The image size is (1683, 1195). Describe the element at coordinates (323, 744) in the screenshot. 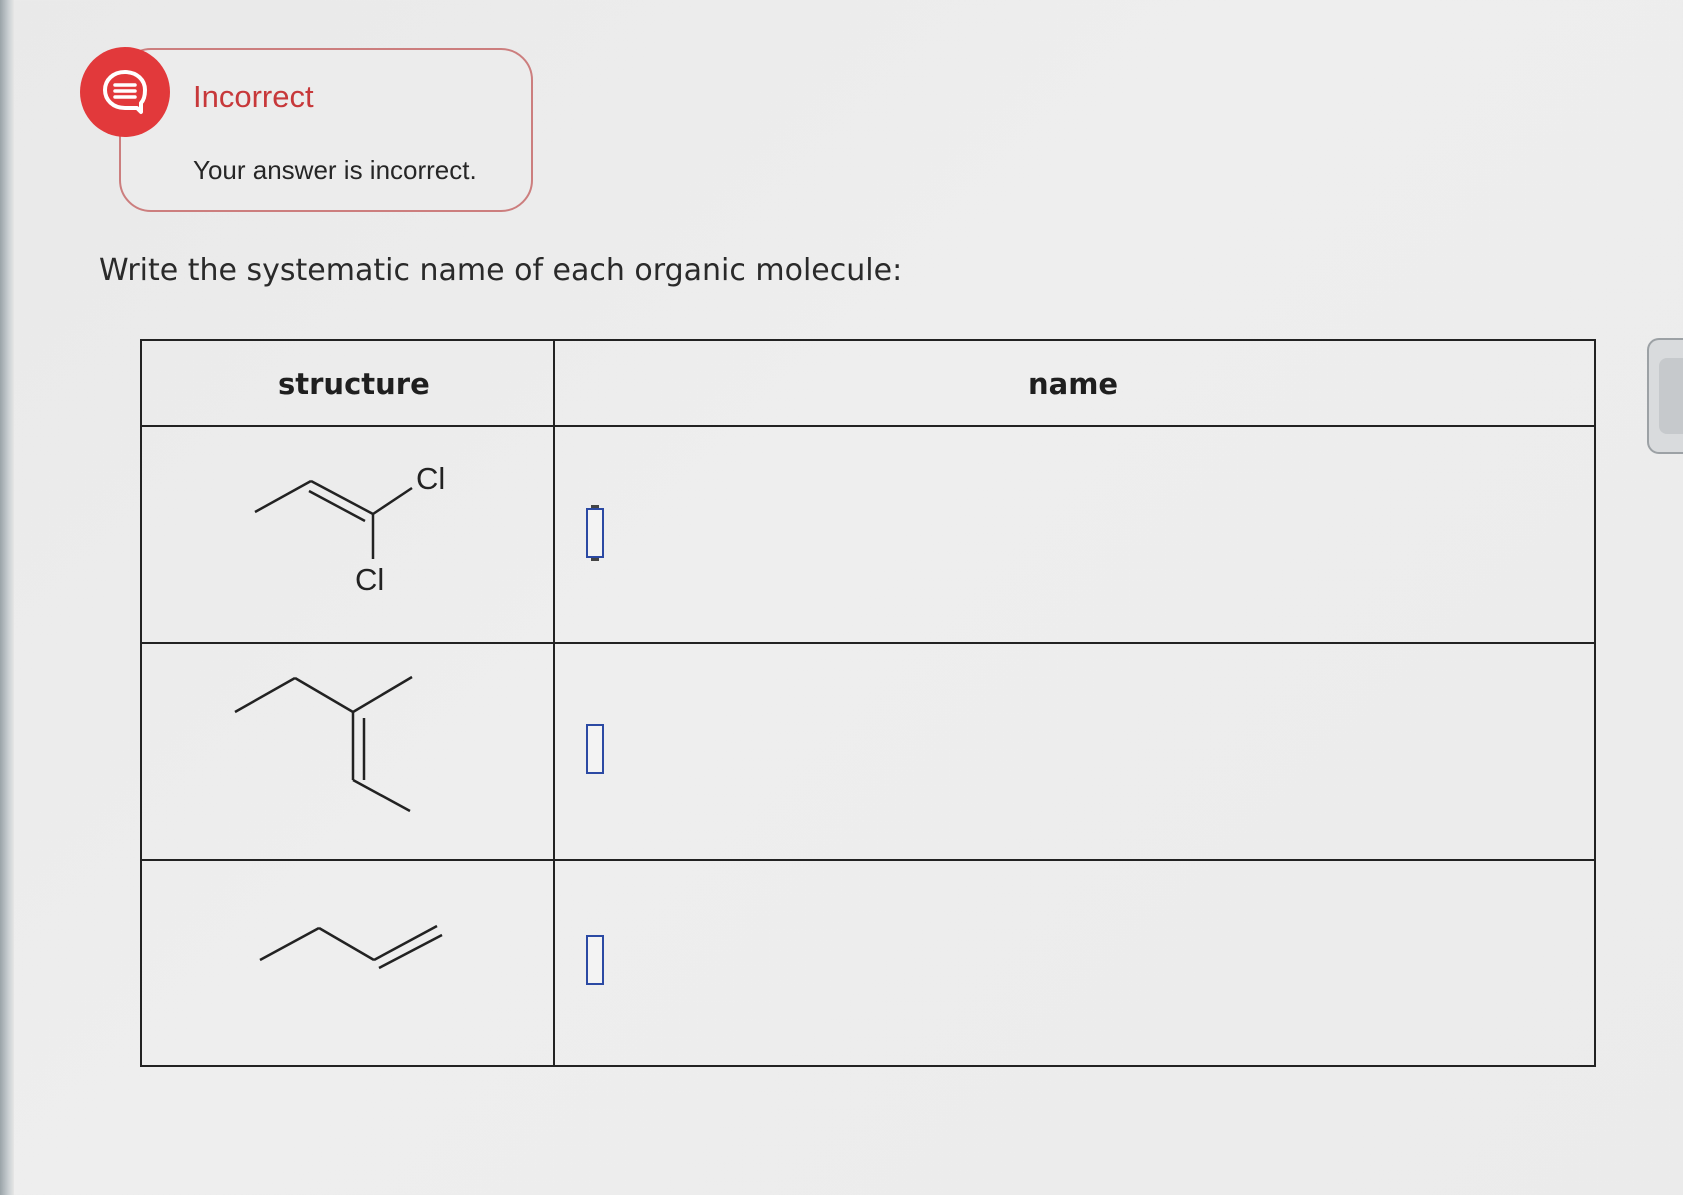

I see `molecule-2-drawing` at that location.